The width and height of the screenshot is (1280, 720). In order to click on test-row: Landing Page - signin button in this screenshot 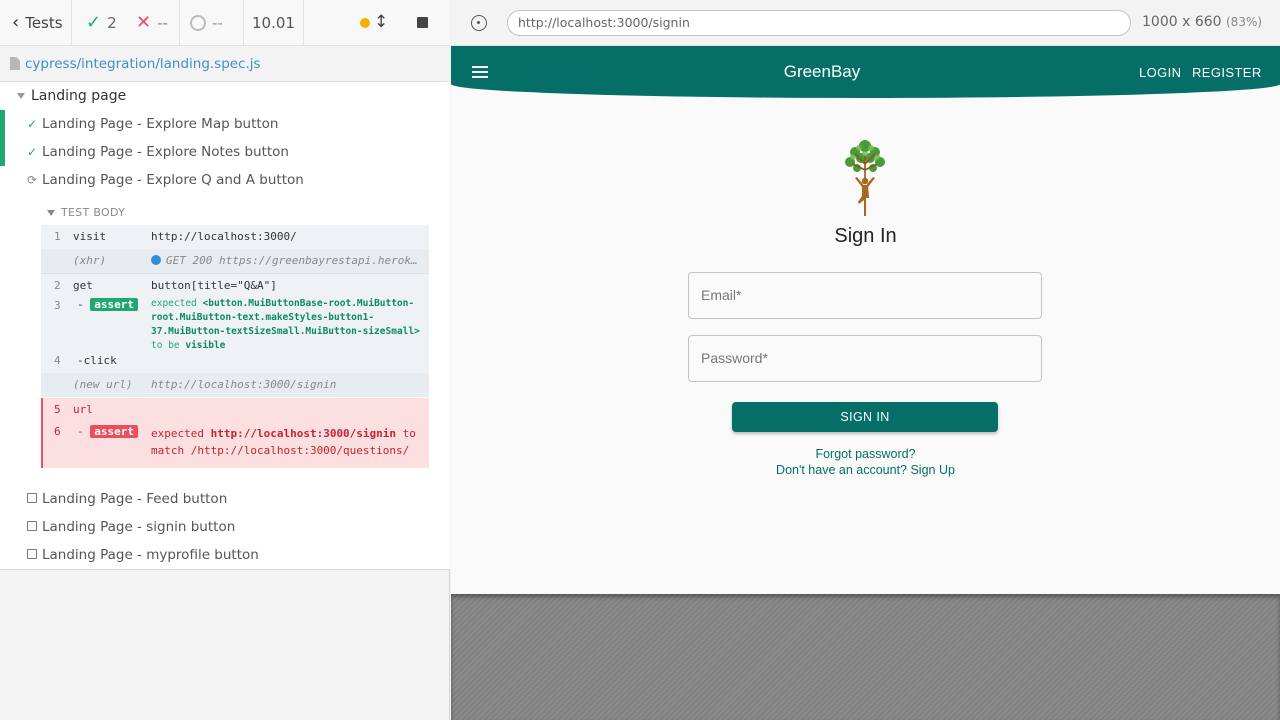, I will do `click(225, 527)`.